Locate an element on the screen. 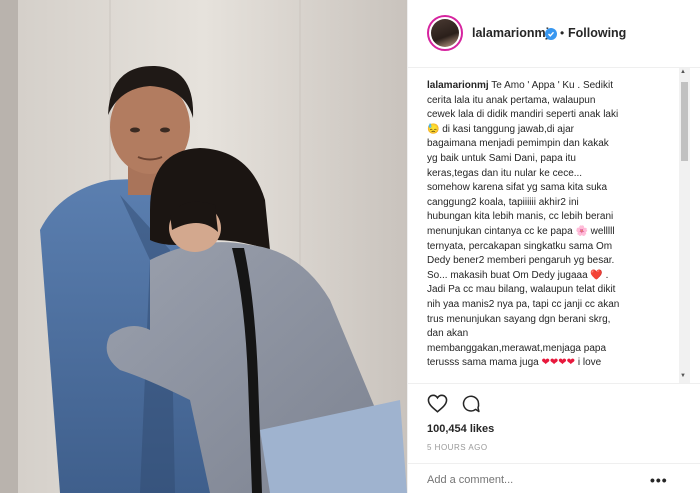  caption-line: somehow karena sifat yg sama kita suka is located at coordinates (553, 188).